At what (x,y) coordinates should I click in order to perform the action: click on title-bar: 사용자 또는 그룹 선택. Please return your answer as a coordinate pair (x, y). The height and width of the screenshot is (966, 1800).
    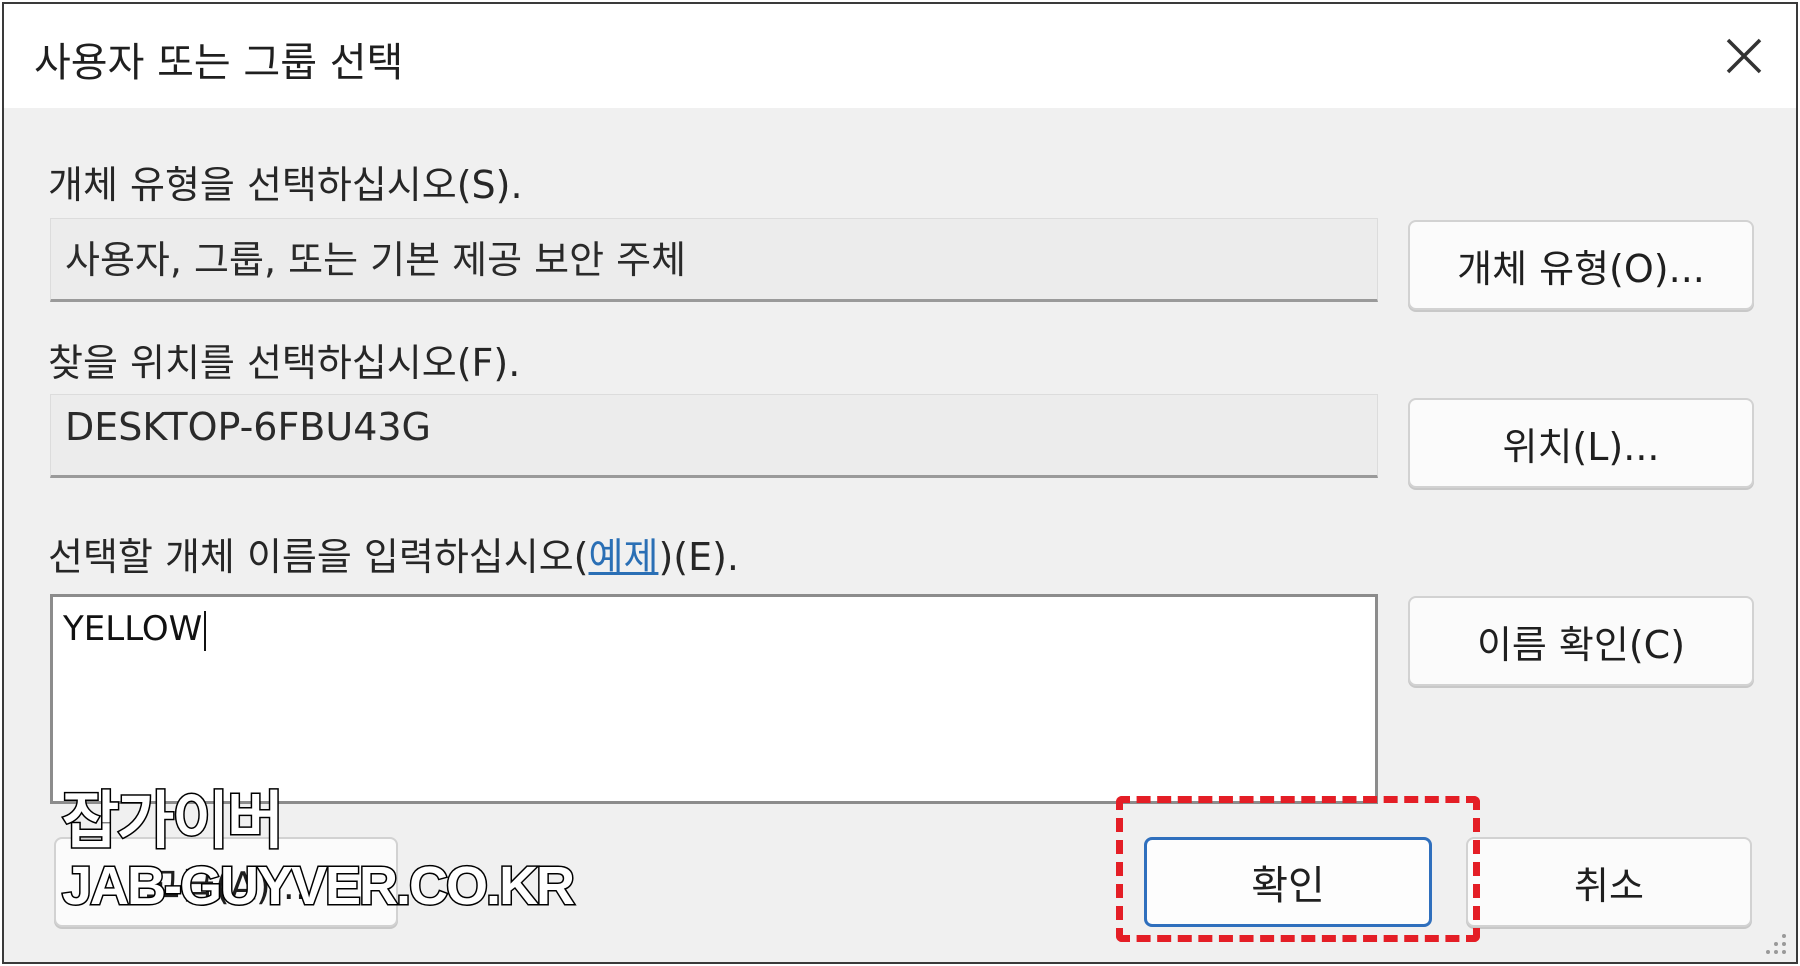
    Looking at the image, I should click on (900, 56).